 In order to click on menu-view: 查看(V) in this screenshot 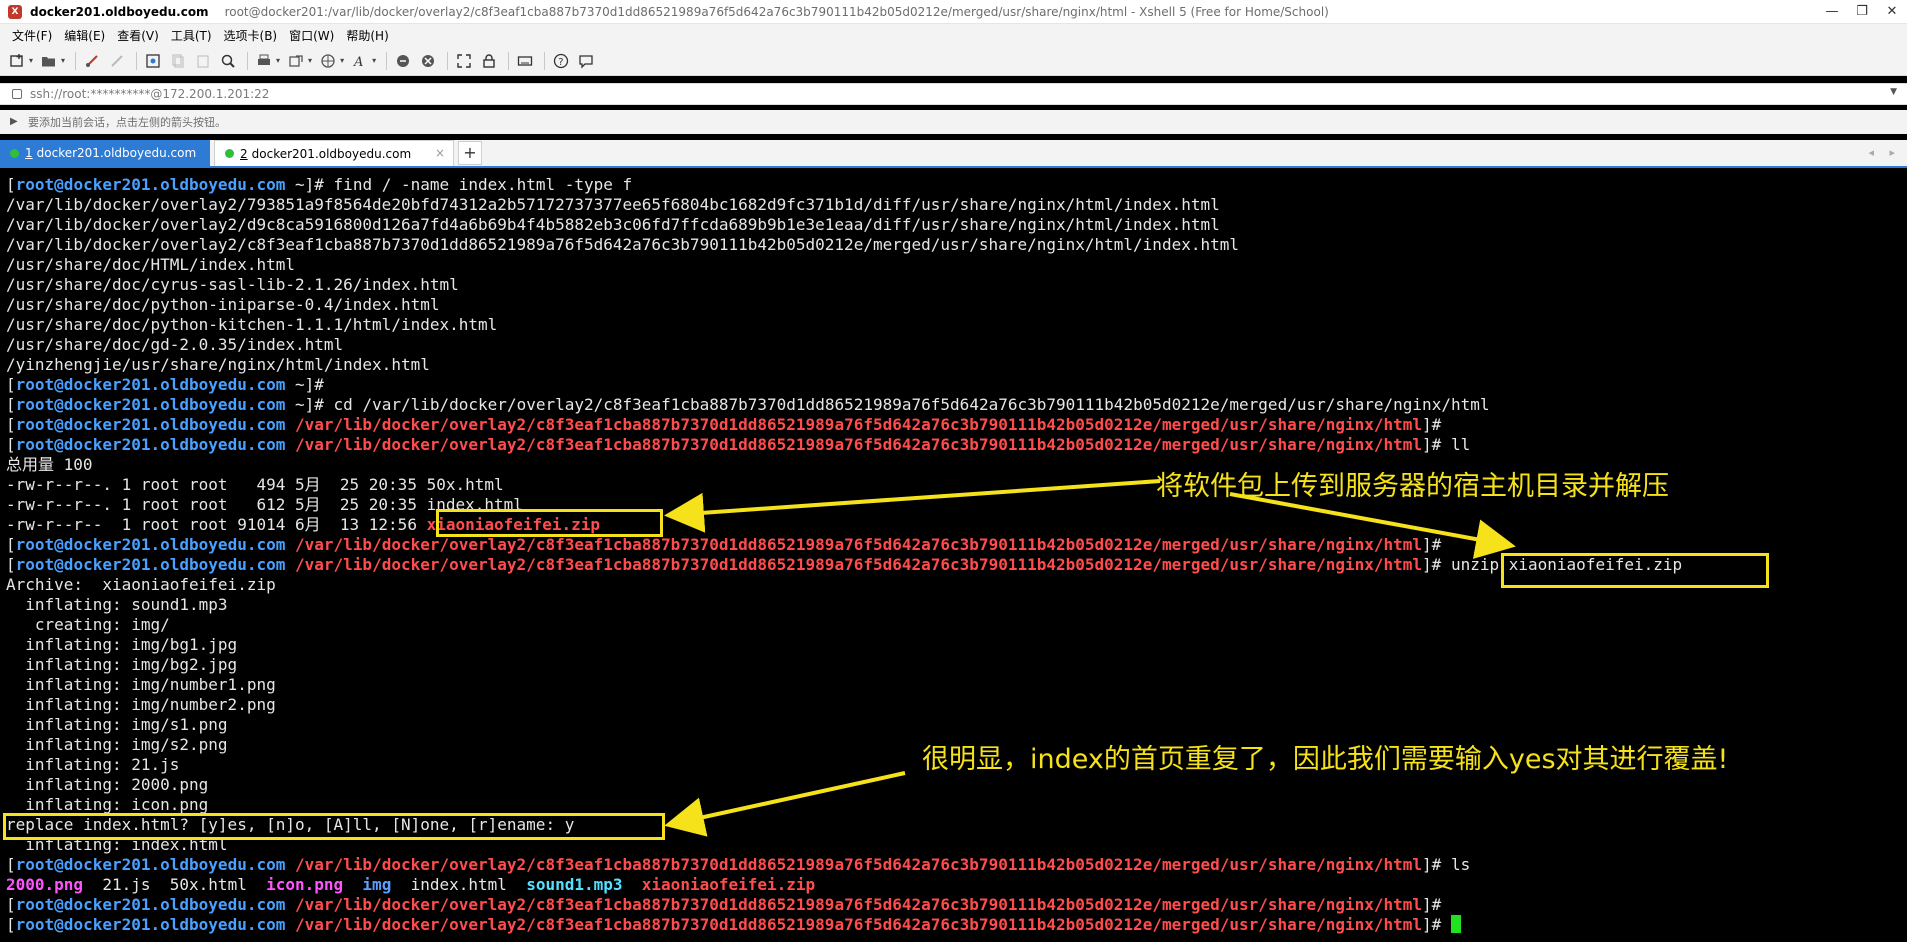, I will do `click(138, 35)`.